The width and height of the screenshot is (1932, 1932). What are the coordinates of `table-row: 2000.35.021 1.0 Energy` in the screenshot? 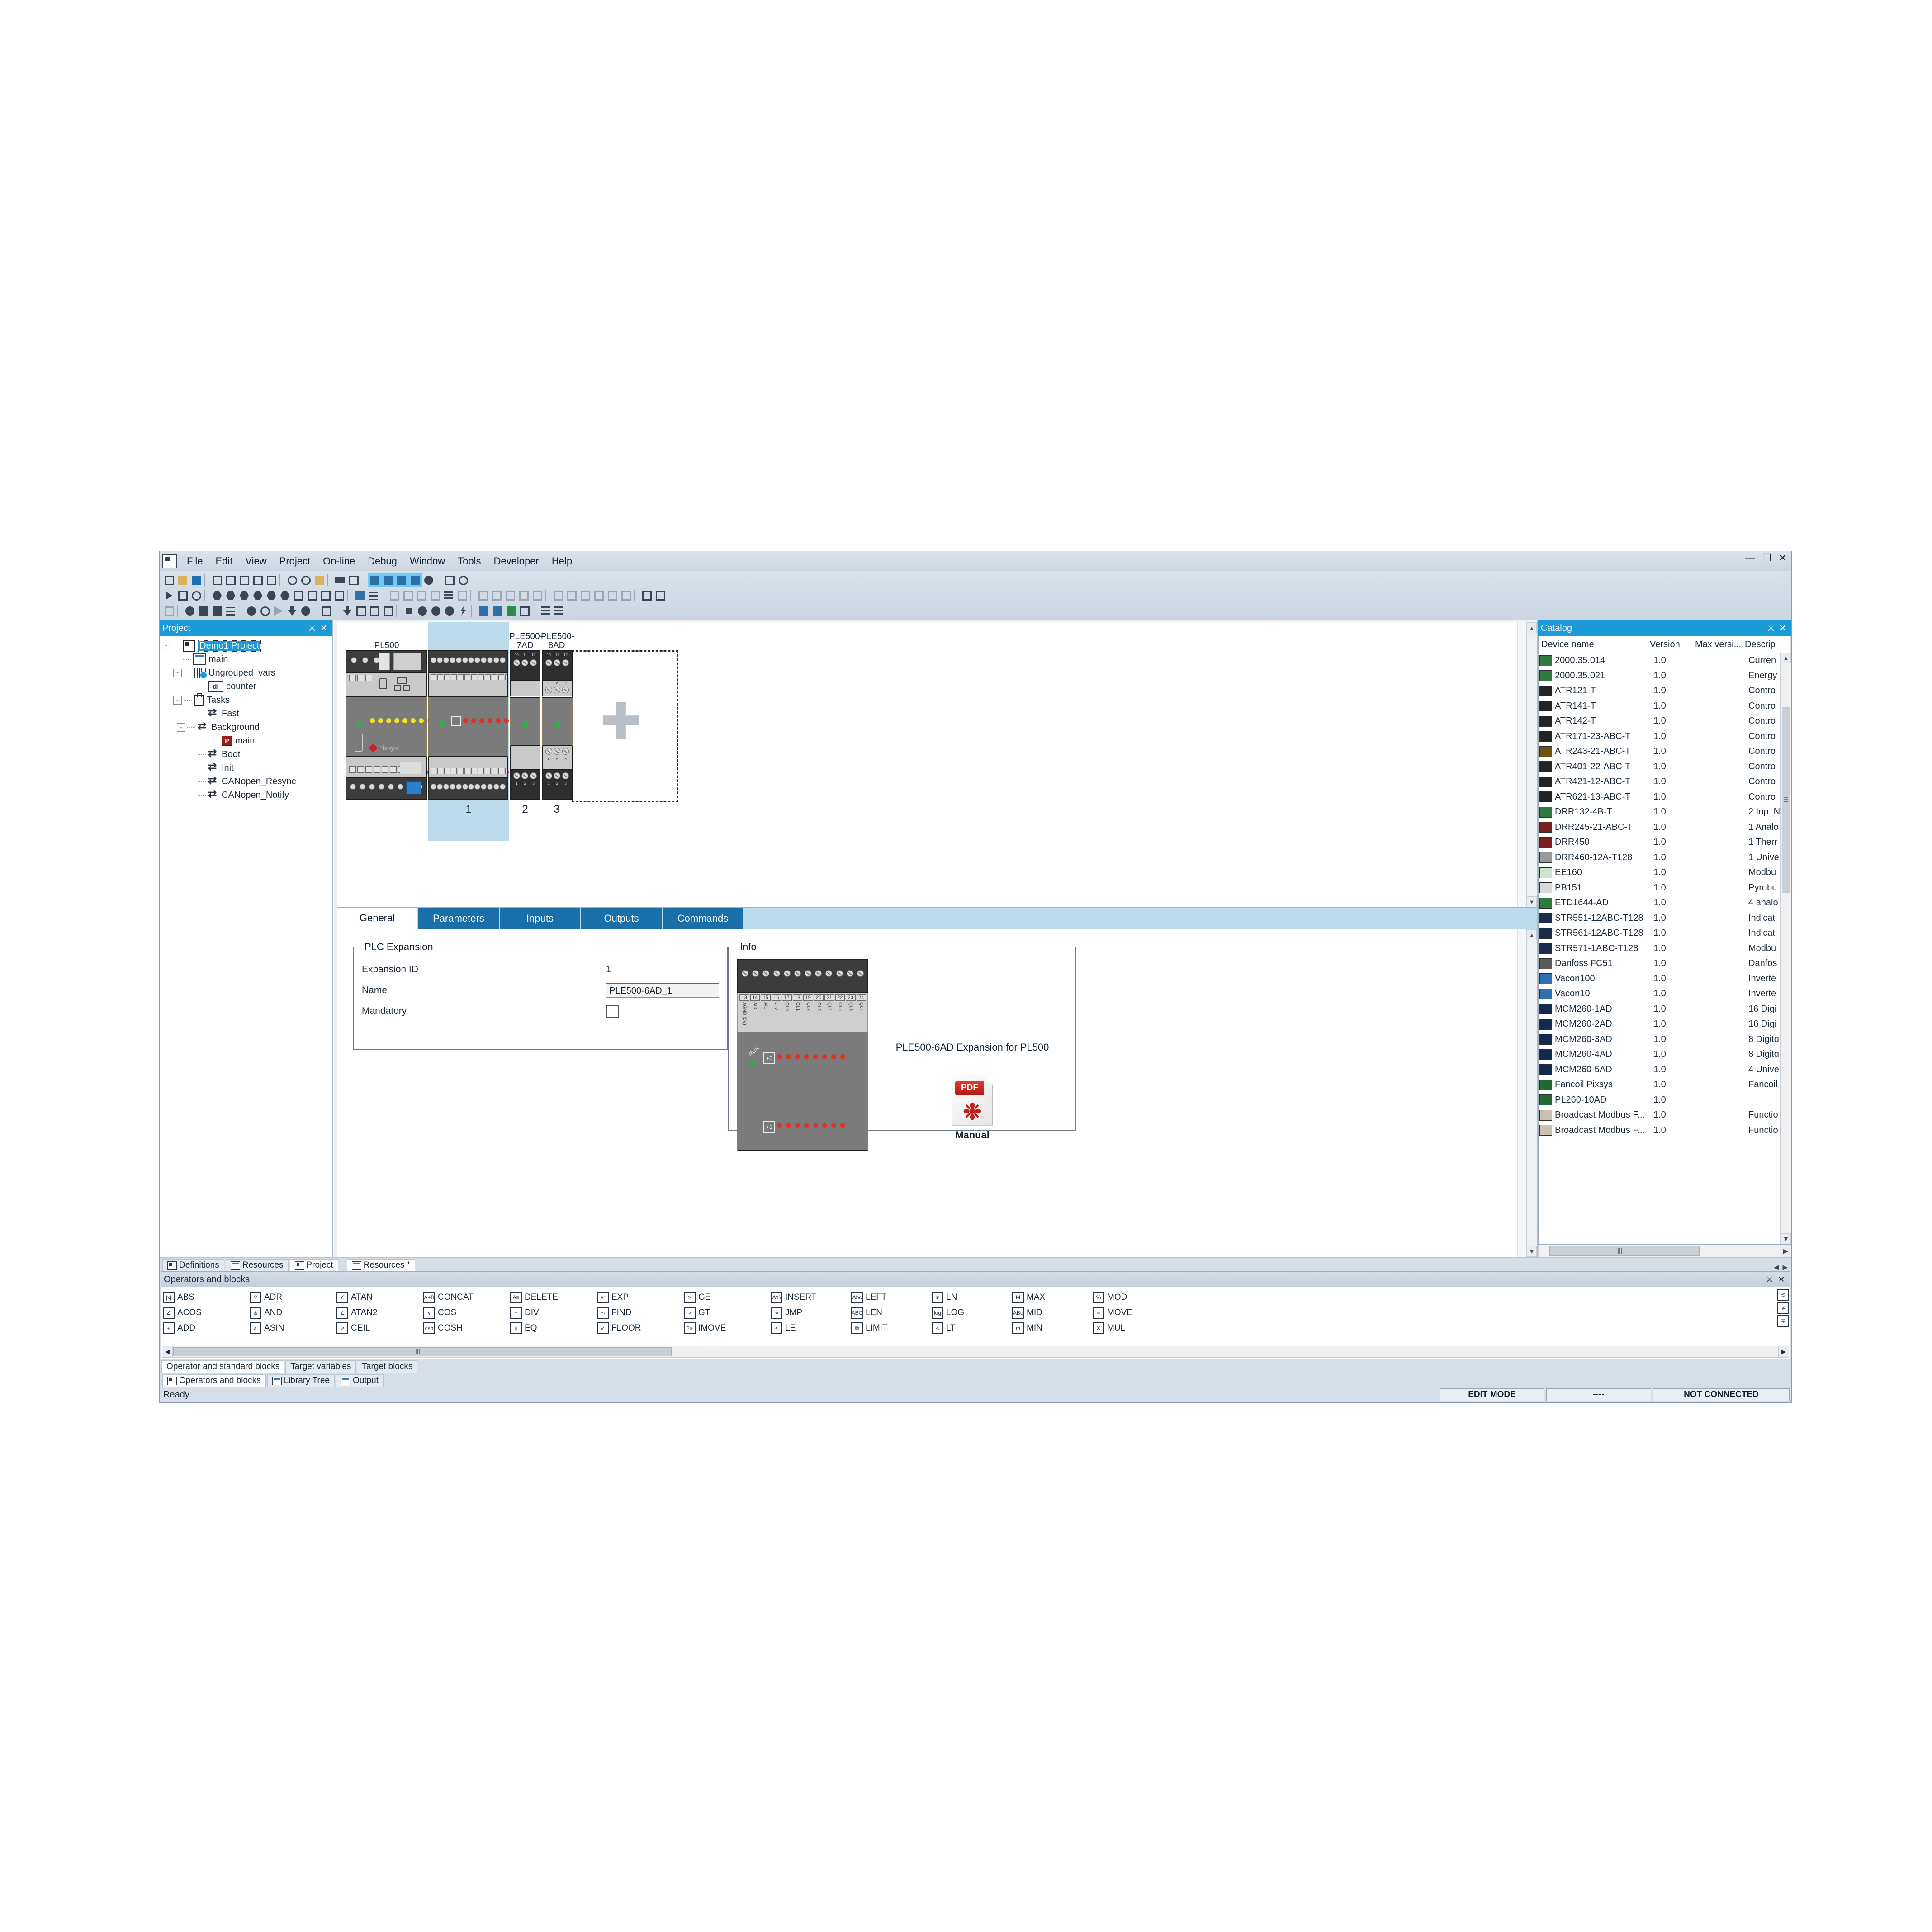 It's located at (1665, 676).